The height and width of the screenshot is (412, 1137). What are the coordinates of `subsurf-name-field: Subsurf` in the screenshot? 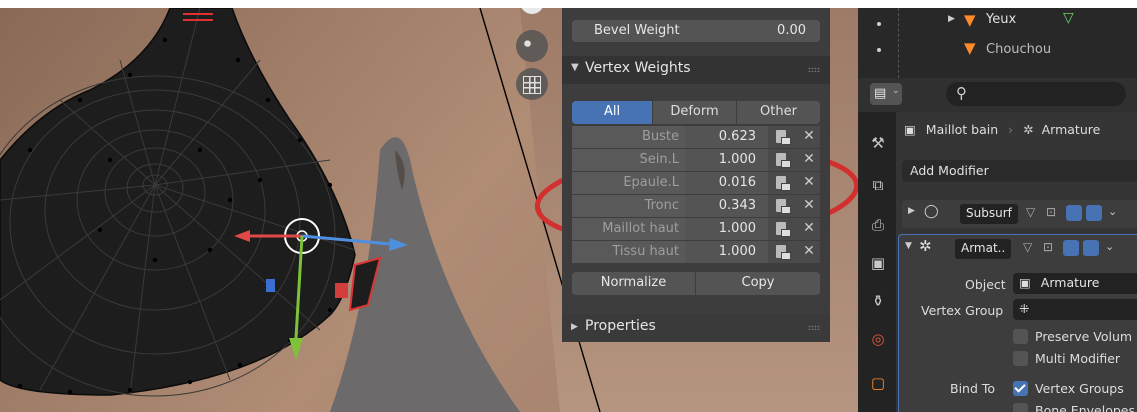 It's located at (989, 214).